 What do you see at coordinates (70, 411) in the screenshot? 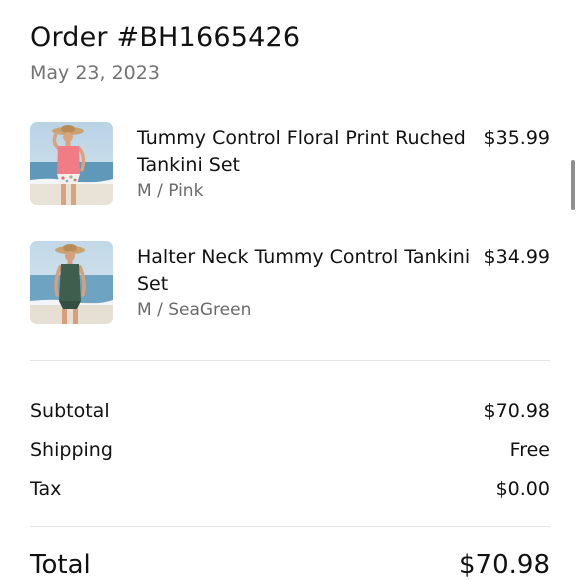
I see `subtotal-label: Subtotal` at bounding box center [70, 411].